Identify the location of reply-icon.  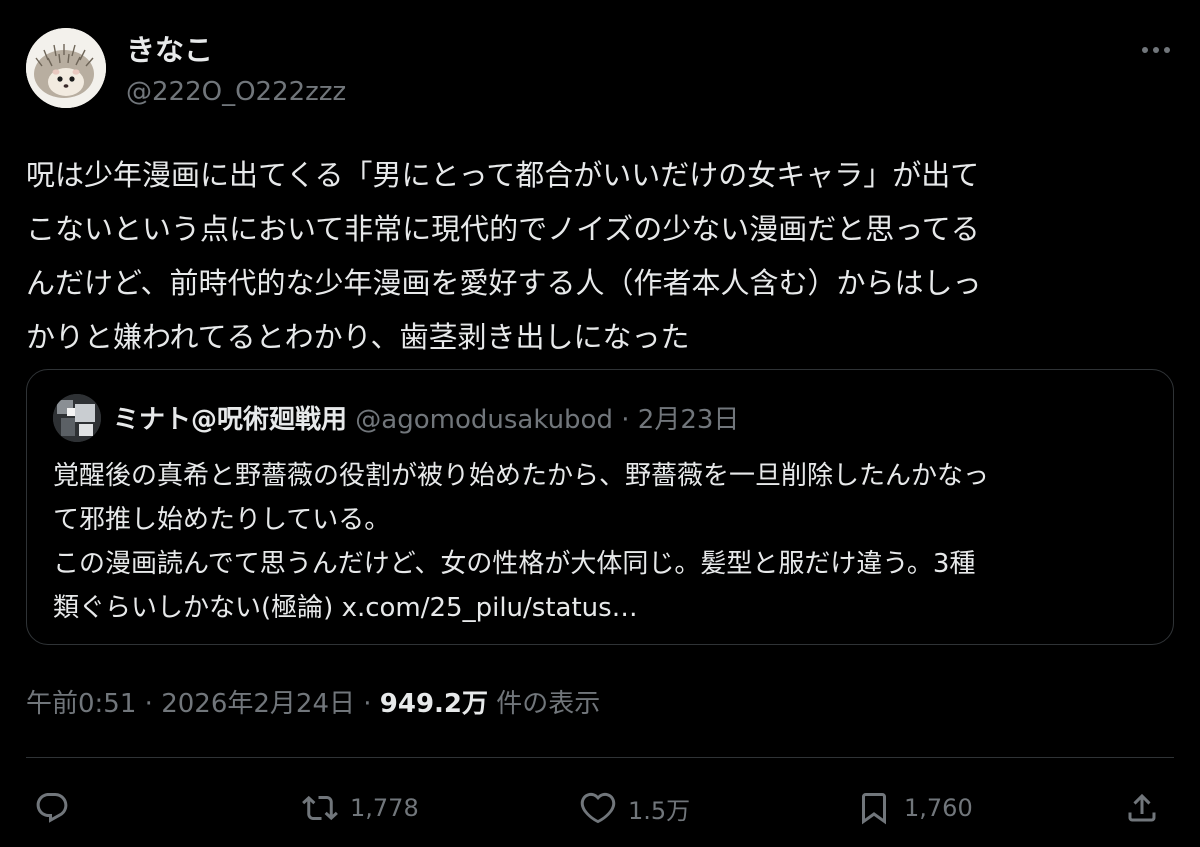
(52, 808).